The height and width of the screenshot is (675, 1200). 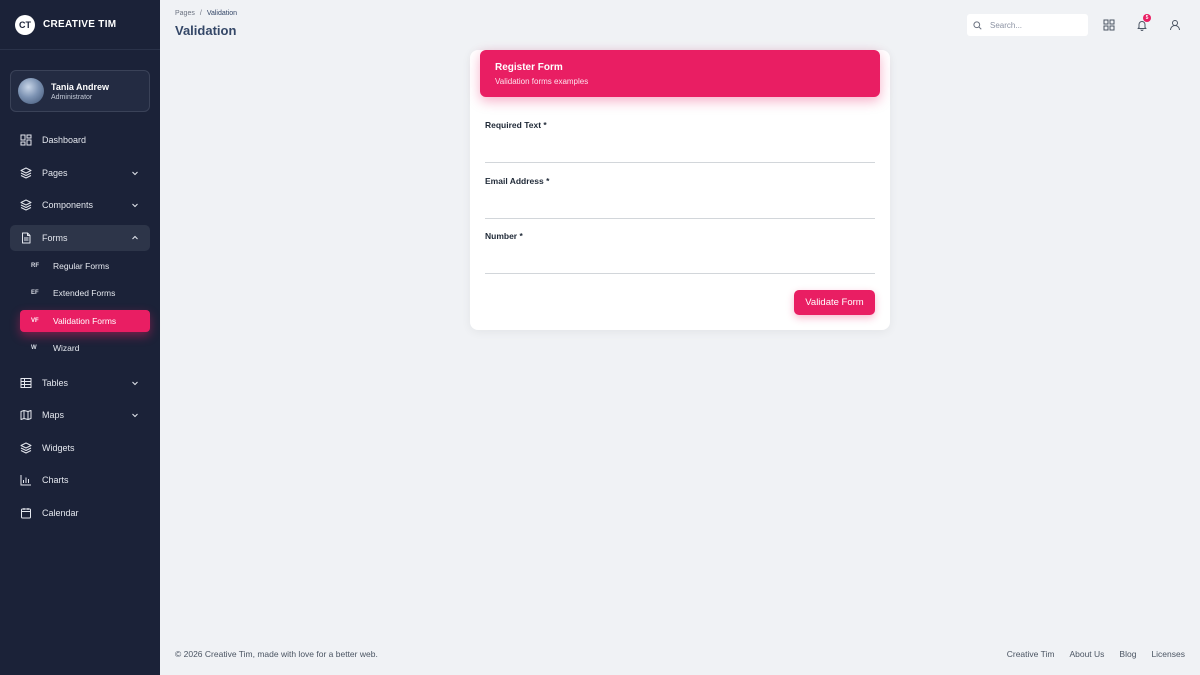 What do you see at coordinates (55, 173) in the screenshot?
I see `sidebar-item-label: Pages` at bounding box center [55, 173].